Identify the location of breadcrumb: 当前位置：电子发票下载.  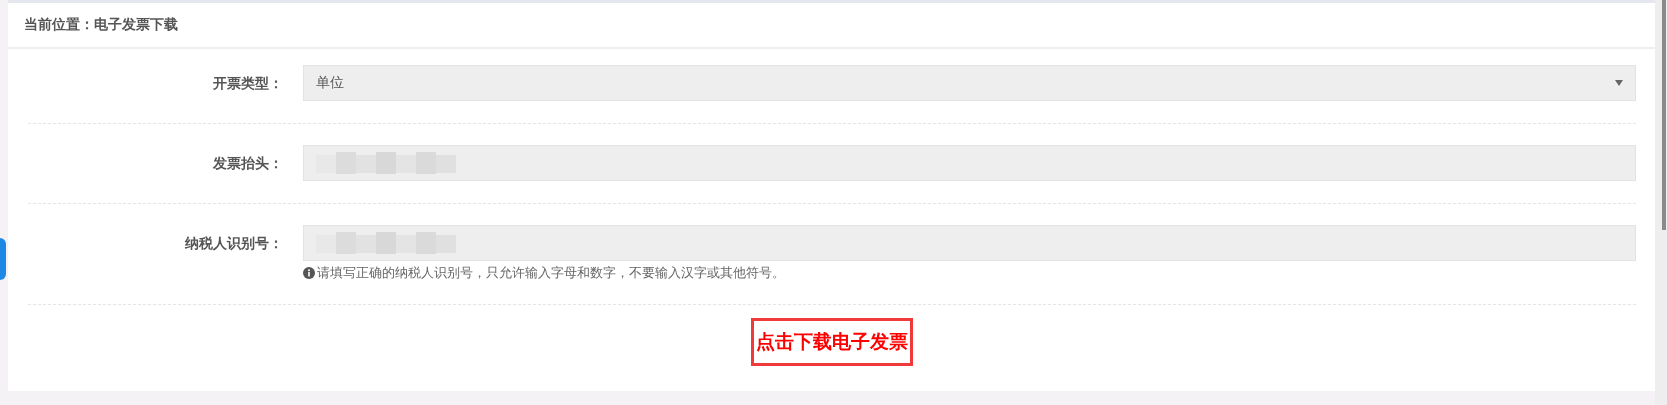
(101, 25).